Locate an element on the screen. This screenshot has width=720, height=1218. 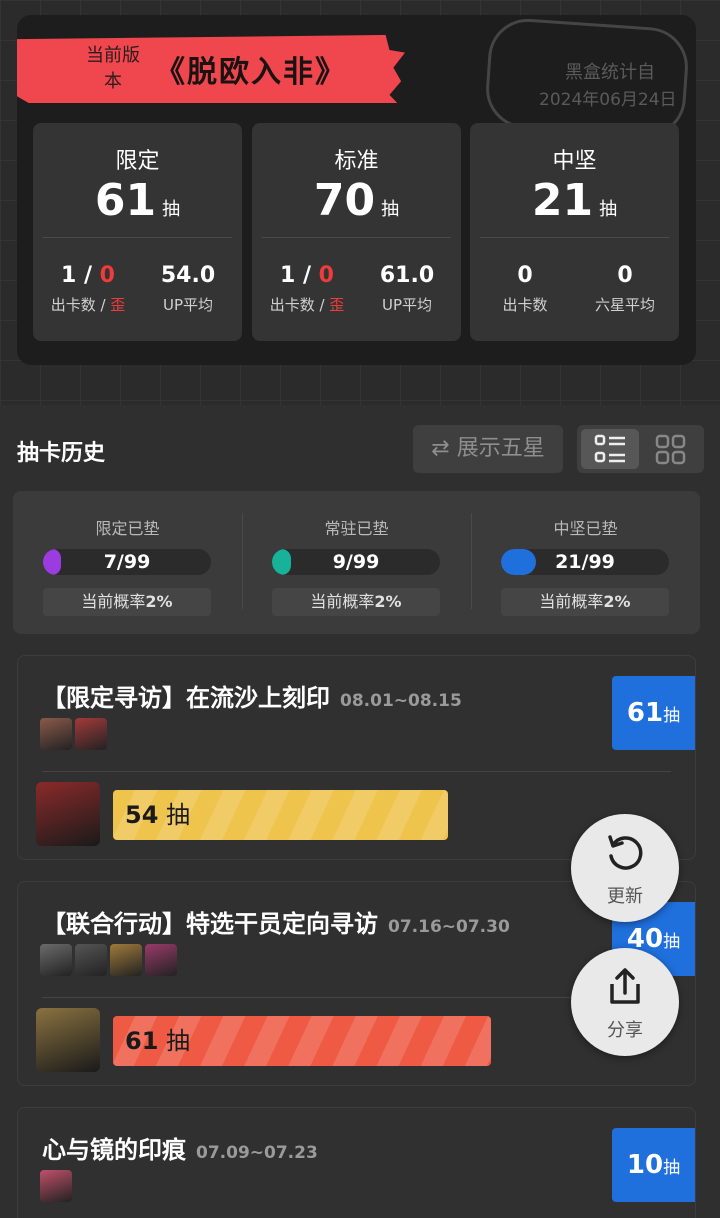
panel-mid: 中坚 21 抽 0 出卡数 0 六星平均 is located at coordinates (574, 232).